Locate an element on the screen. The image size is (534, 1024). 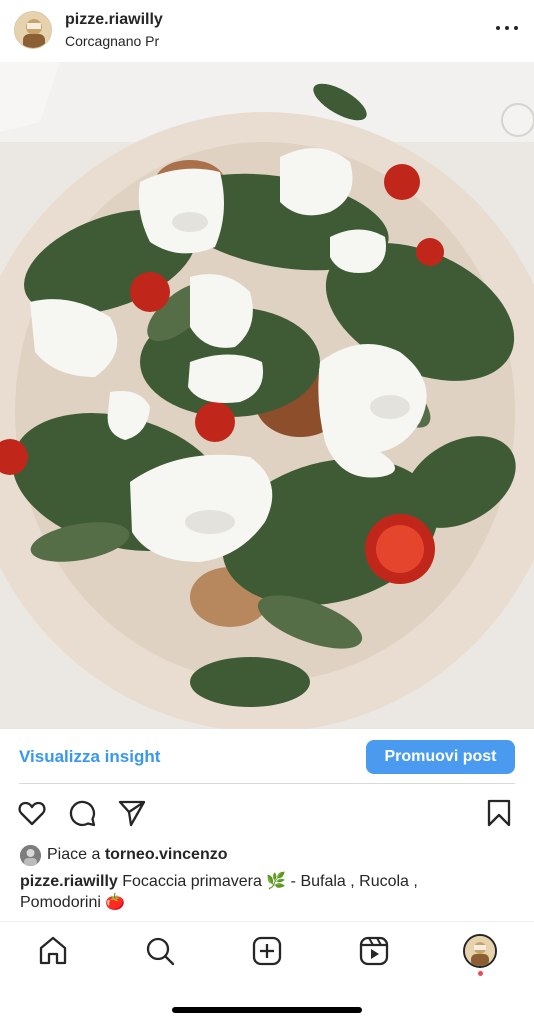
heart-icon is located at coordinates (32, 813).